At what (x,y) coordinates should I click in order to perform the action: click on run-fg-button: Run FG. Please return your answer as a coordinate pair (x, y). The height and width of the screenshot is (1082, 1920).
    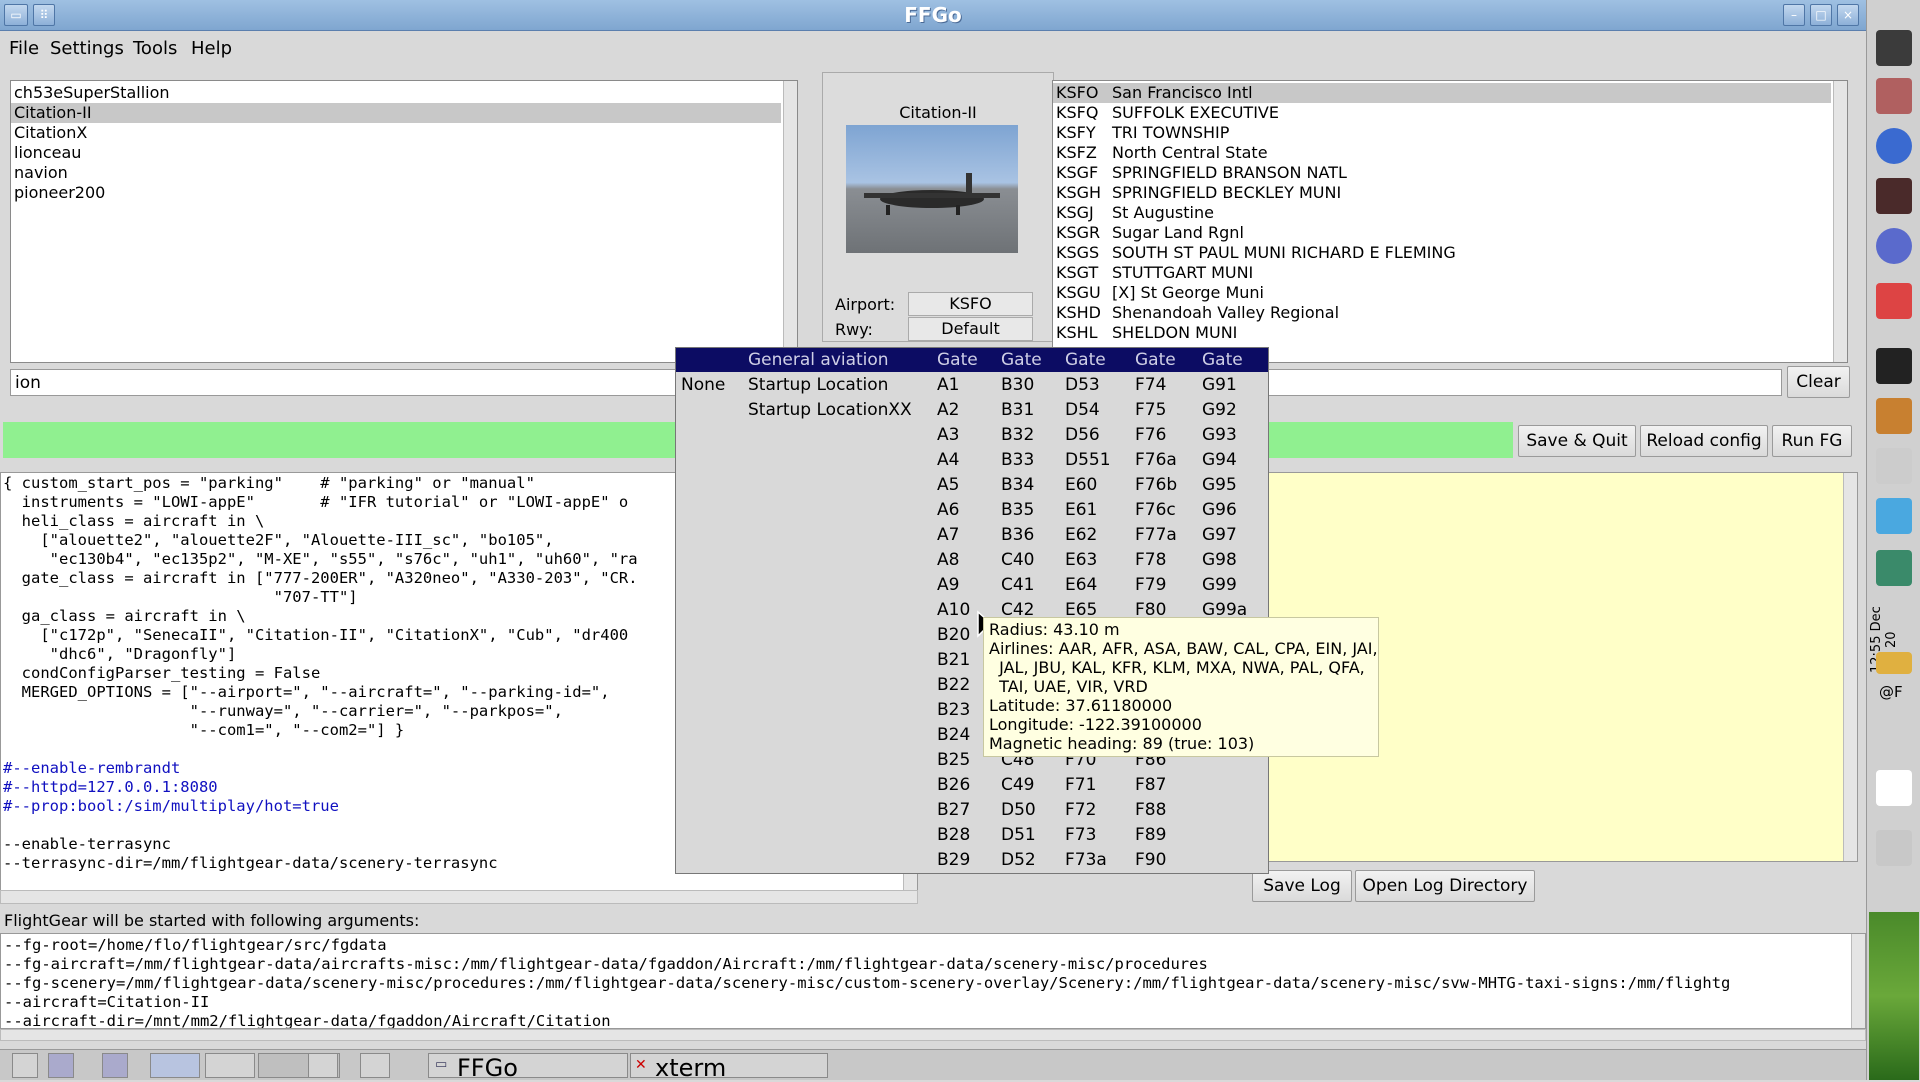
    Looking at the image, I should click on (1812, 441).